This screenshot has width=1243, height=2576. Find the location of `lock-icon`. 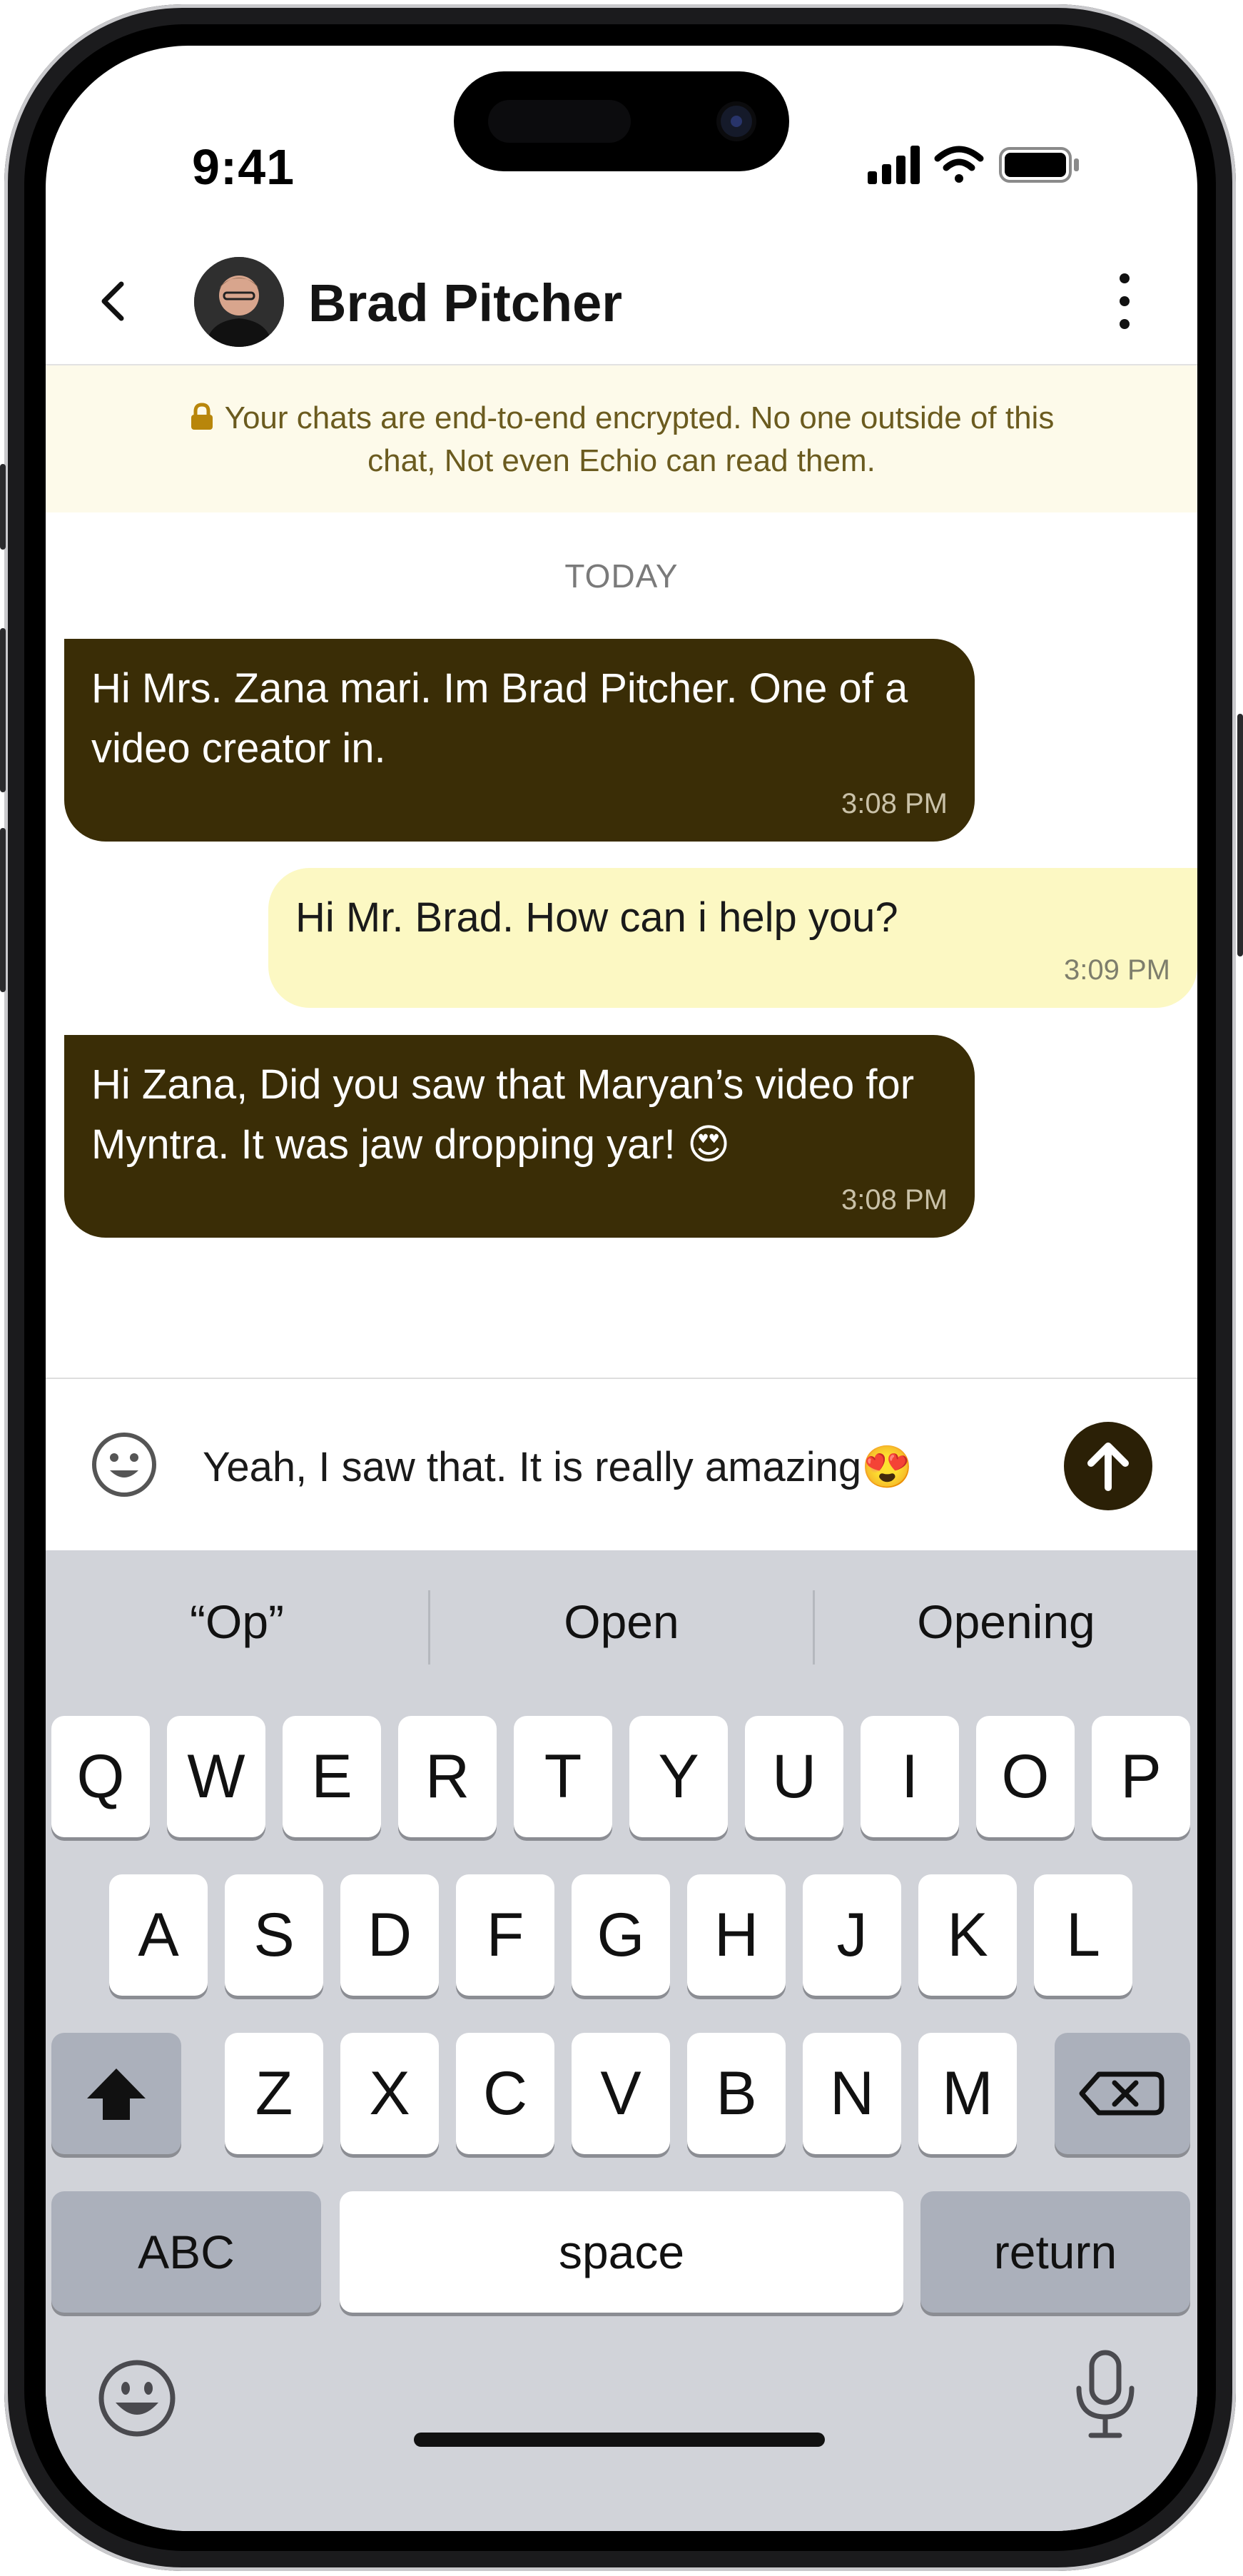

lock-icon is located at coordinates (202, 416).